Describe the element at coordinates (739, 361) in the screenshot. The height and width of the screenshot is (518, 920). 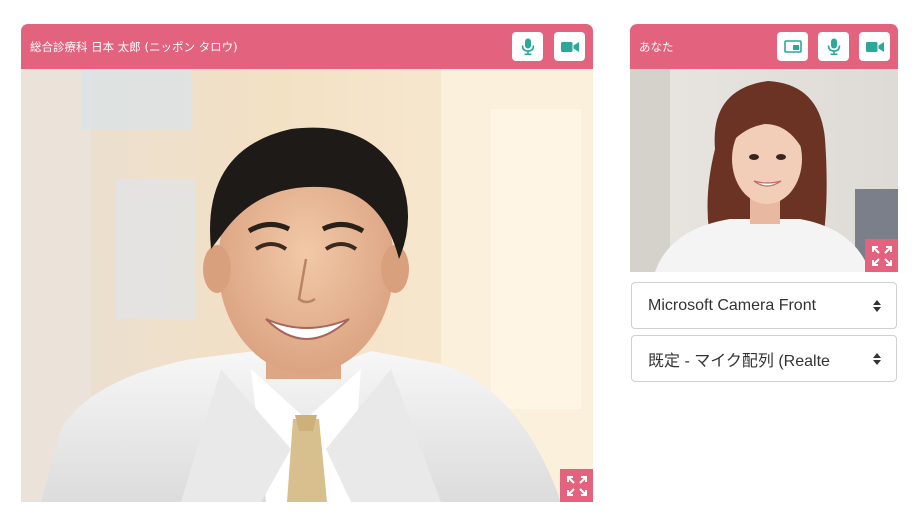
I see `microphone-select-value: 既定 - マイク配列 (Realte` at that location.